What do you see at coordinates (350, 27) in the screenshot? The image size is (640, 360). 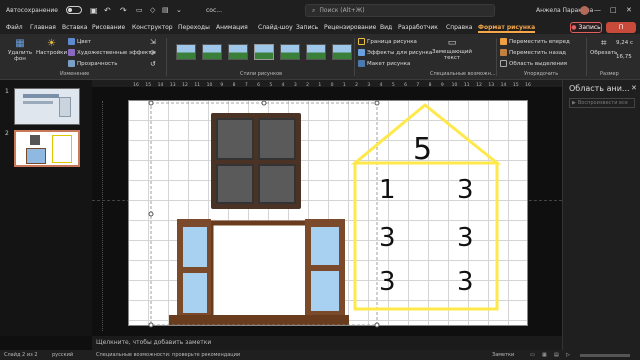 I see `tab-review: Рецензирование` at bounding box center [350, 27].